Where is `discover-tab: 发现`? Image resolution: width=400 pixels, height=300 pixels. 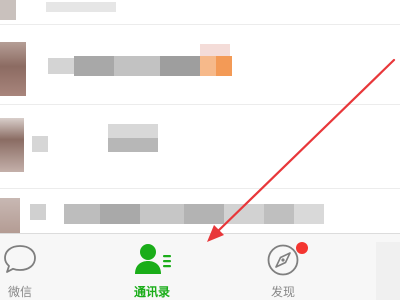
discover-tab: 发现 is located at coordinates (280, 267).